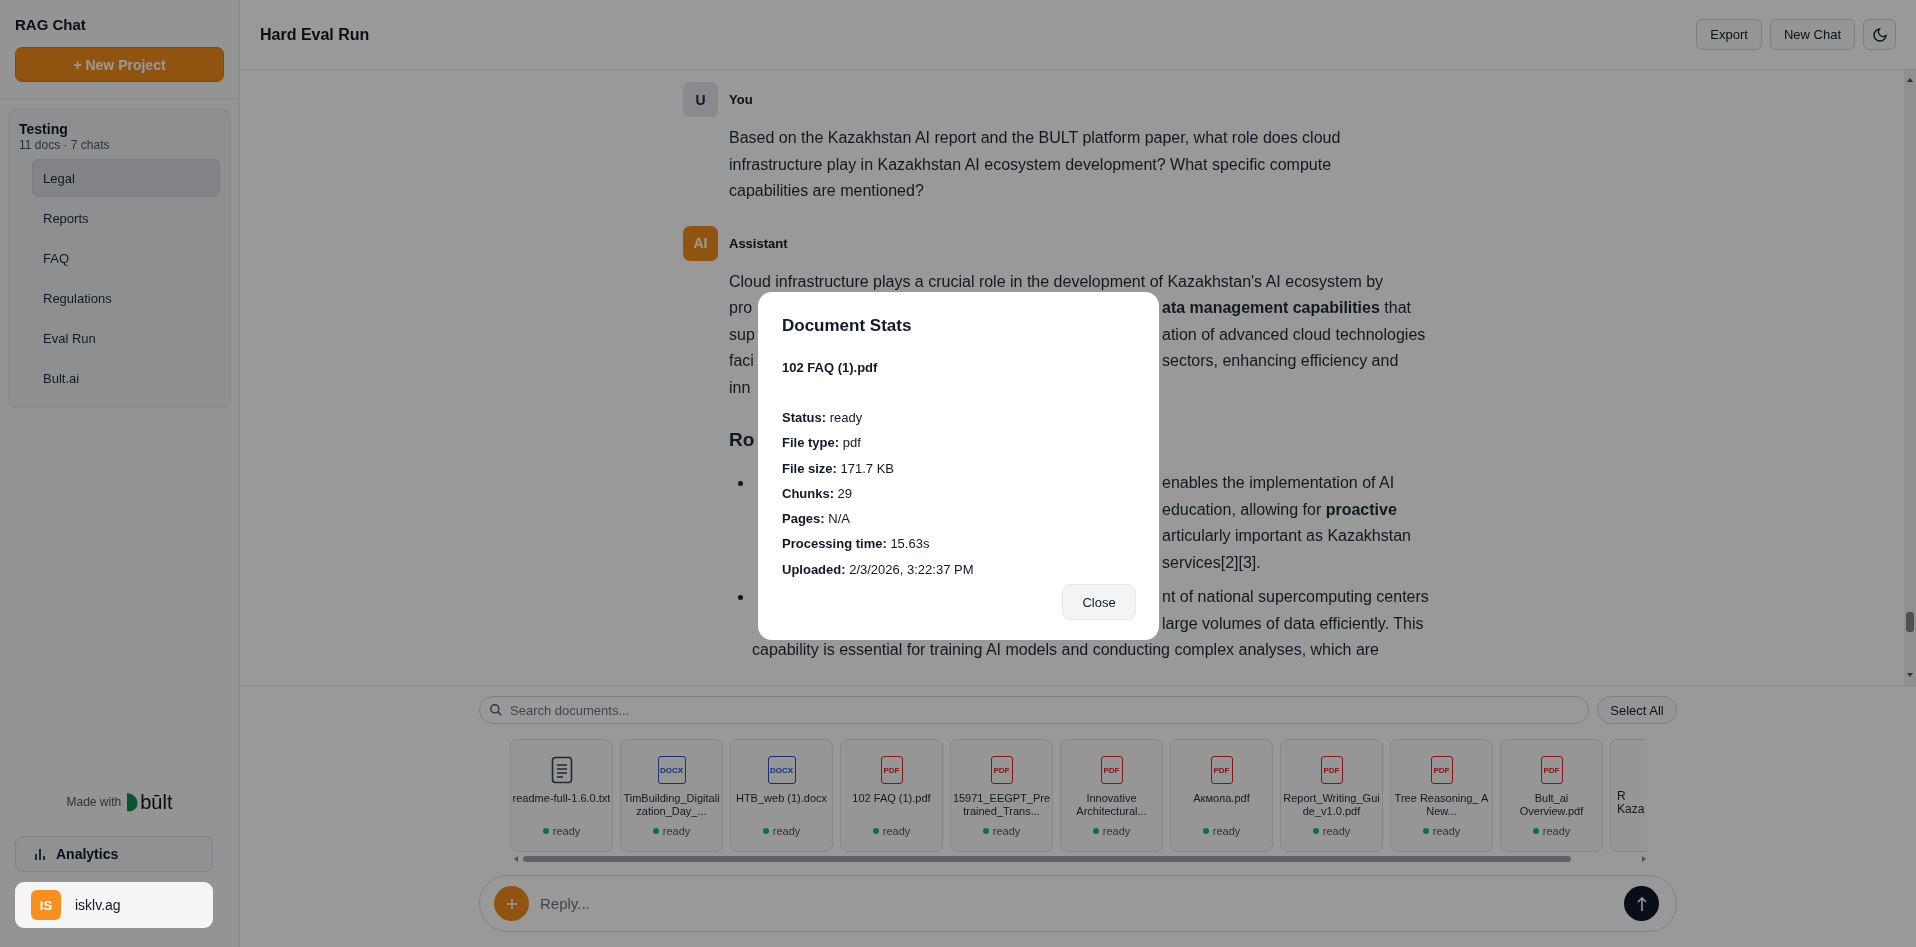 Image resolution: width=1916 pixels, height=947 pixels. What do you see at coordinates (126, 258) in the screenshot?
I see `project-chat-item: FAQ` at bounding box center [126, 258].